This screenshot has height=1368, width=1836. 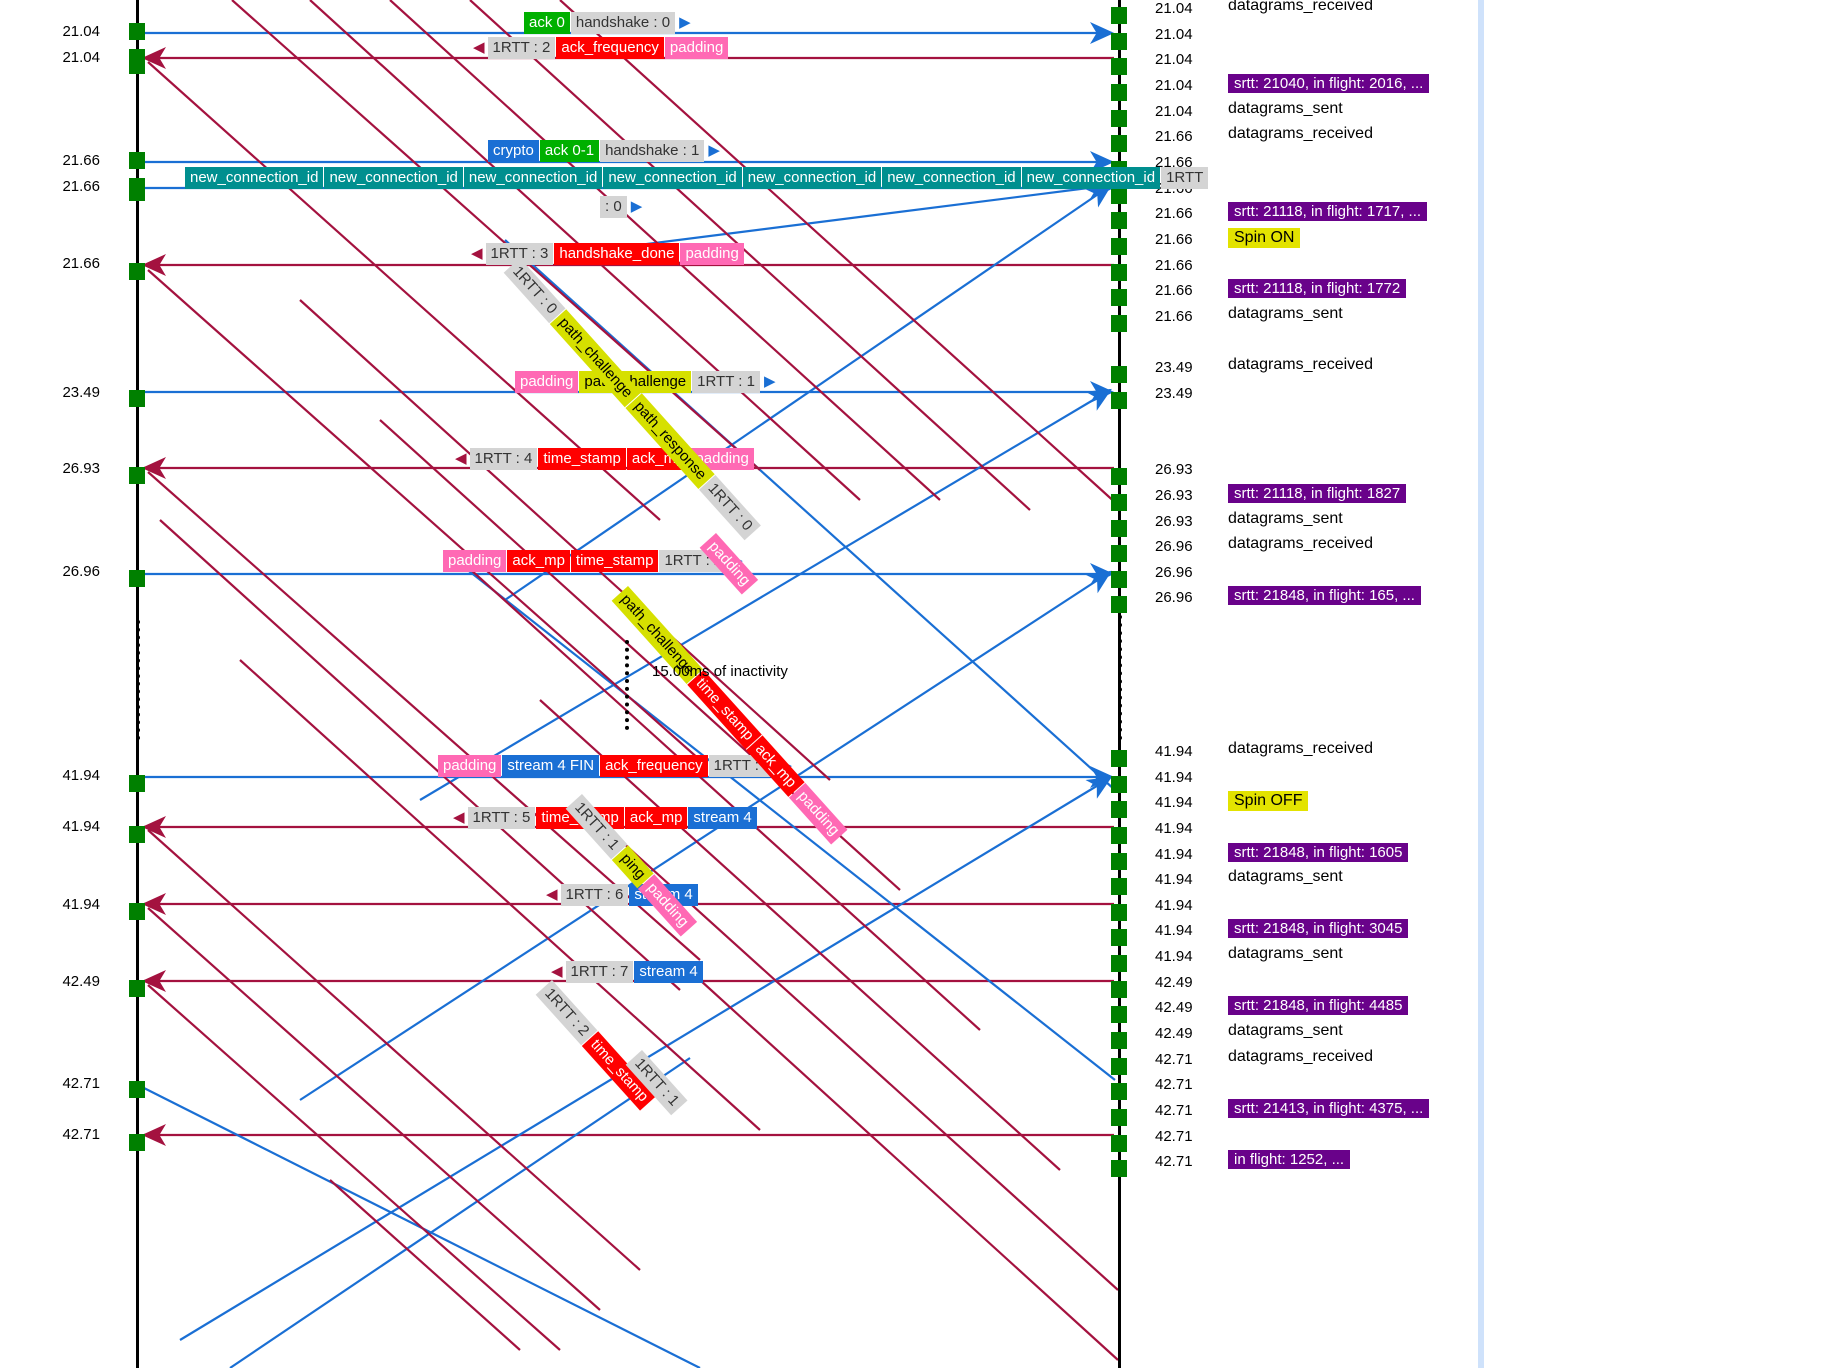 What do you see at coordinates (722, 818) in the screenshot?
I see `frame-chip: stream 4` at bounding box center [722, 818].